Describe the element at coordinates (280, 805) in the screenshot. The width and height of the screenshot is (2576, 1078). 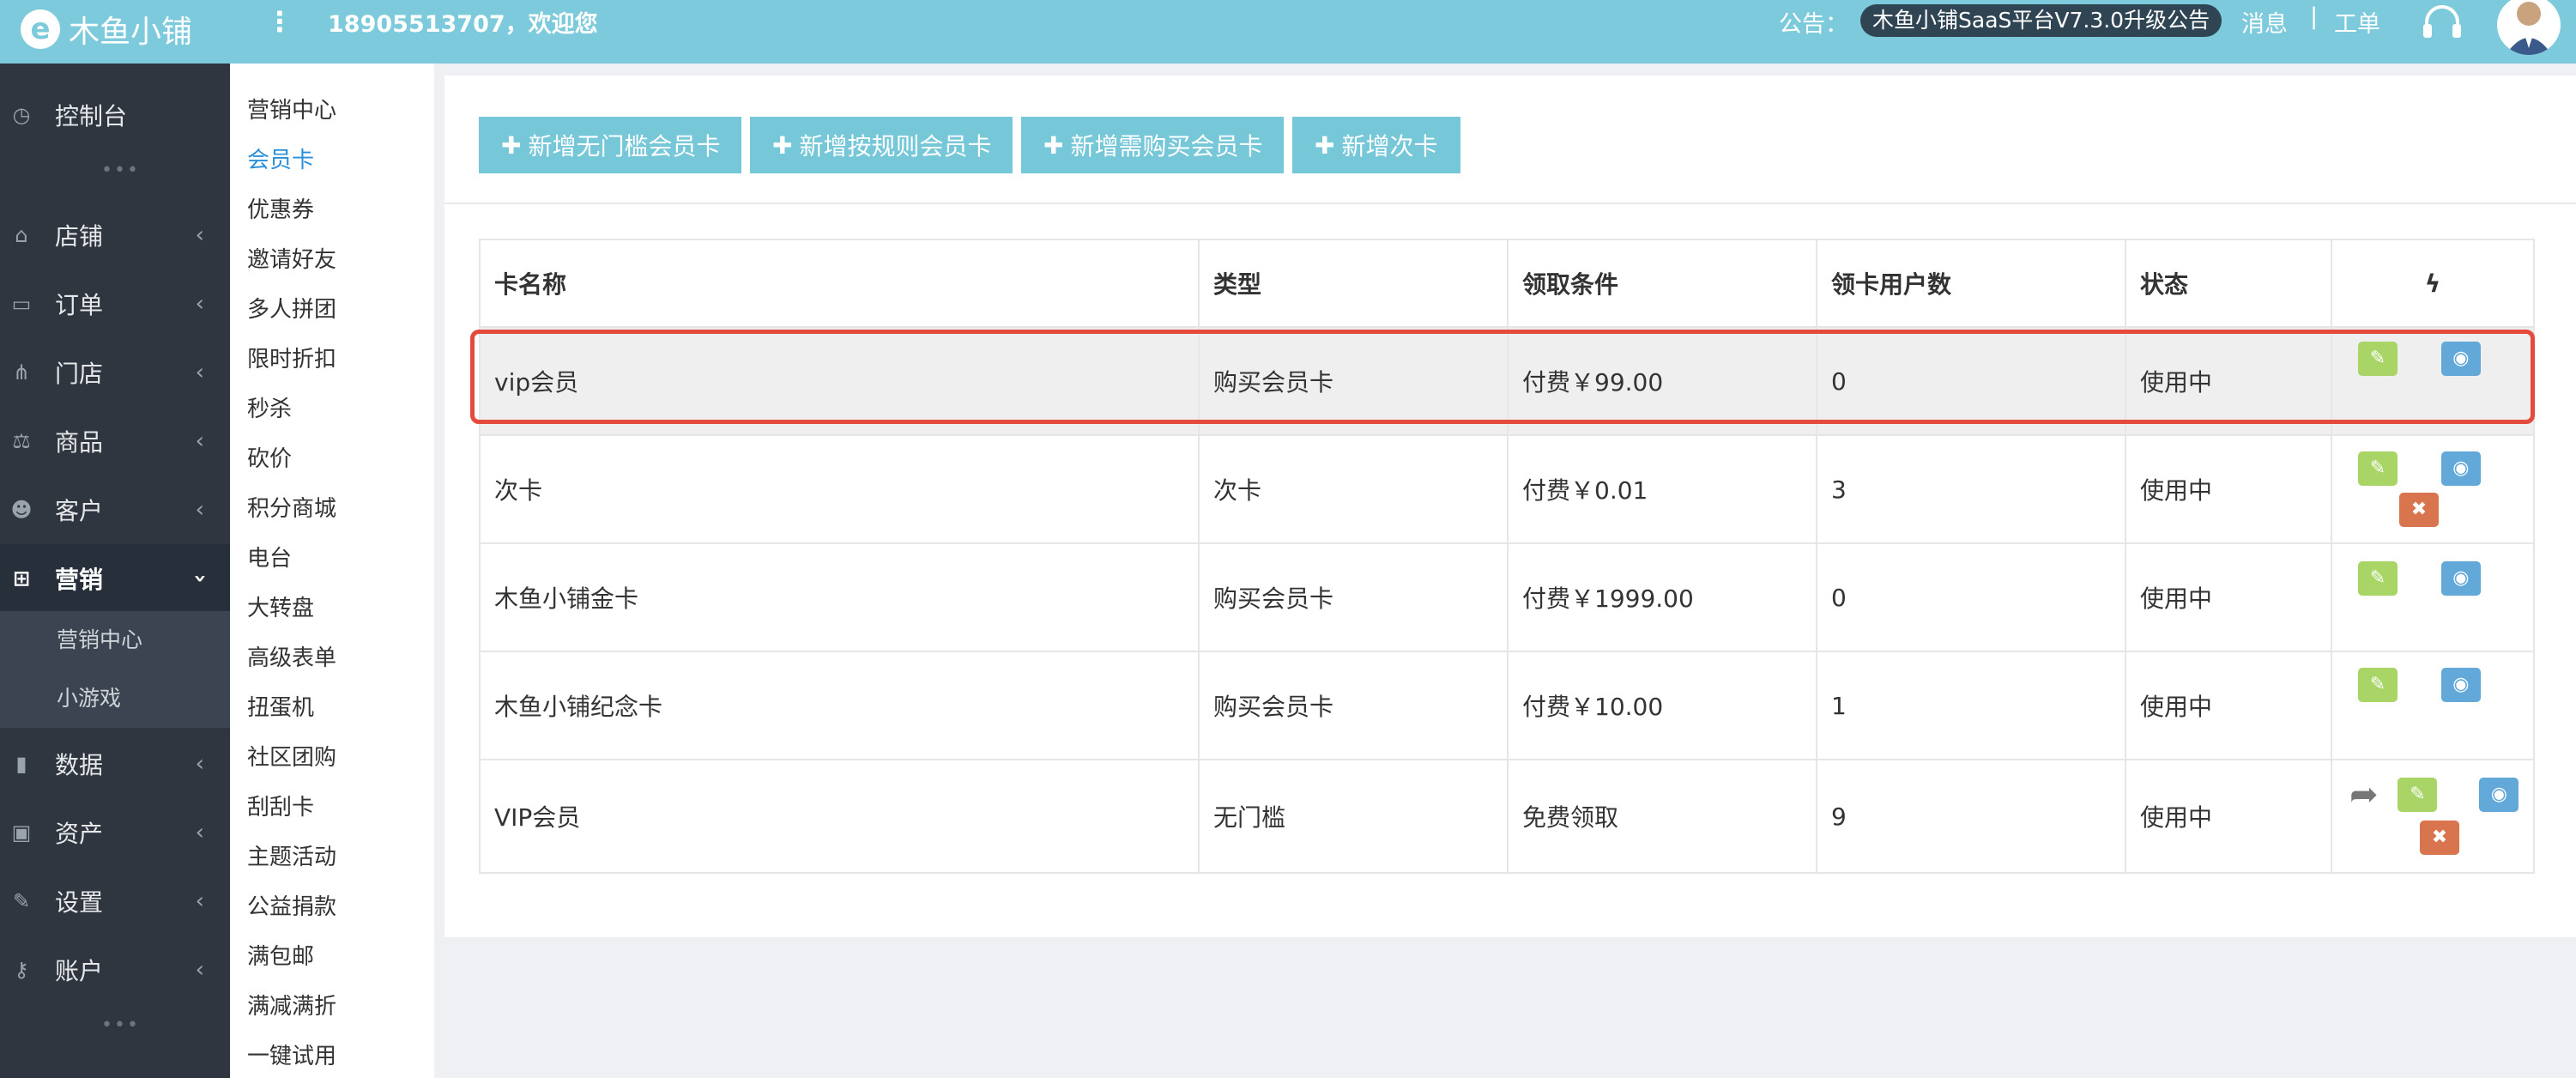
I see `submenu-item-scratch-card: 刮刮卡` at that location.